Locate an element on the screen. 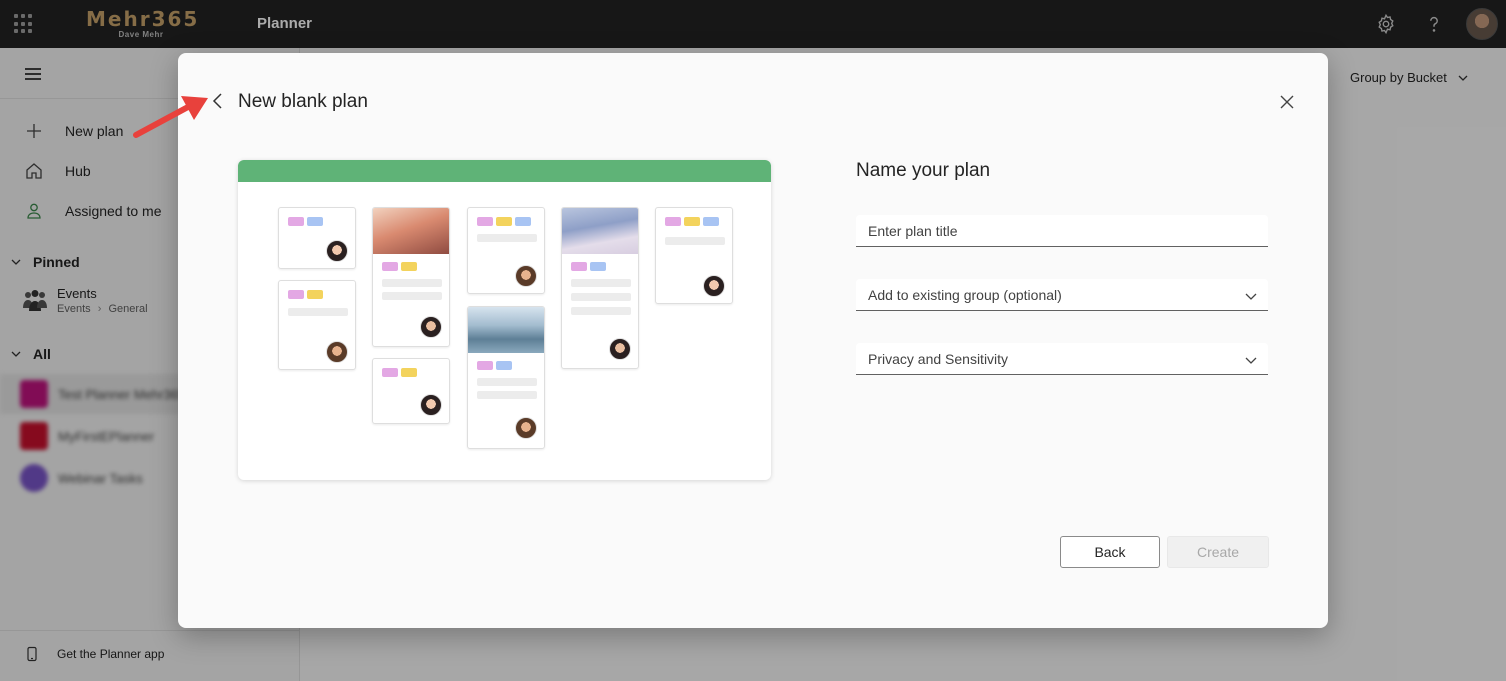  annotation-arrow-icon is located at coordinates (170, 117).